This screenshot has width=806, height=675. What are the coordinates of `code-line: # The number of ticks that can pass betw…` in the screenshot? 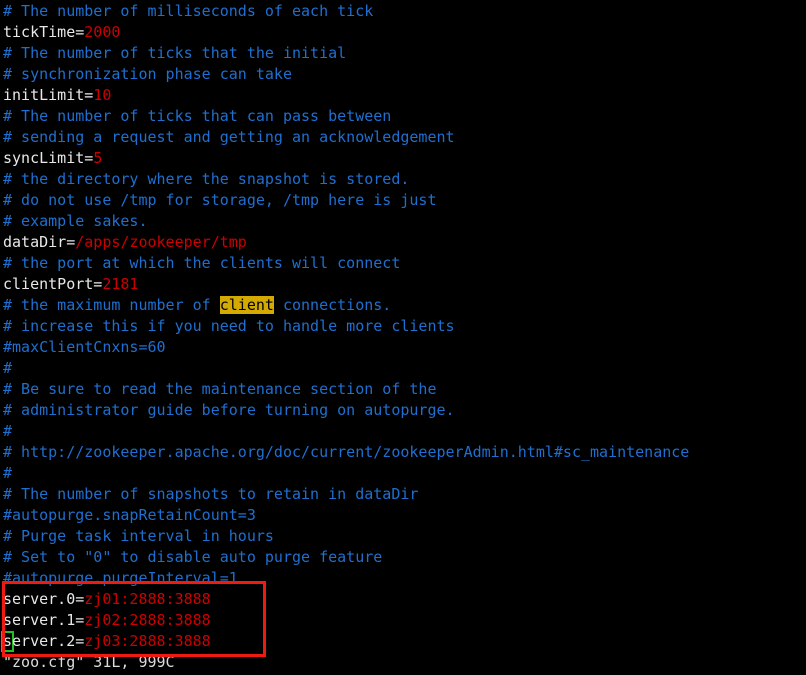 It's located at (403, 116).